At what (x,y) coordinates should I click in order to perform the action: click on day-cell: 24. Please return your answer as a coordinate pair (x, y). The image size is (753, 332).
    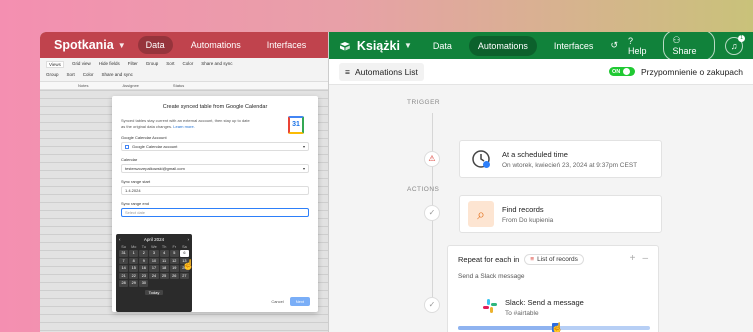
    Looking at the image, I should click on (154, 275).